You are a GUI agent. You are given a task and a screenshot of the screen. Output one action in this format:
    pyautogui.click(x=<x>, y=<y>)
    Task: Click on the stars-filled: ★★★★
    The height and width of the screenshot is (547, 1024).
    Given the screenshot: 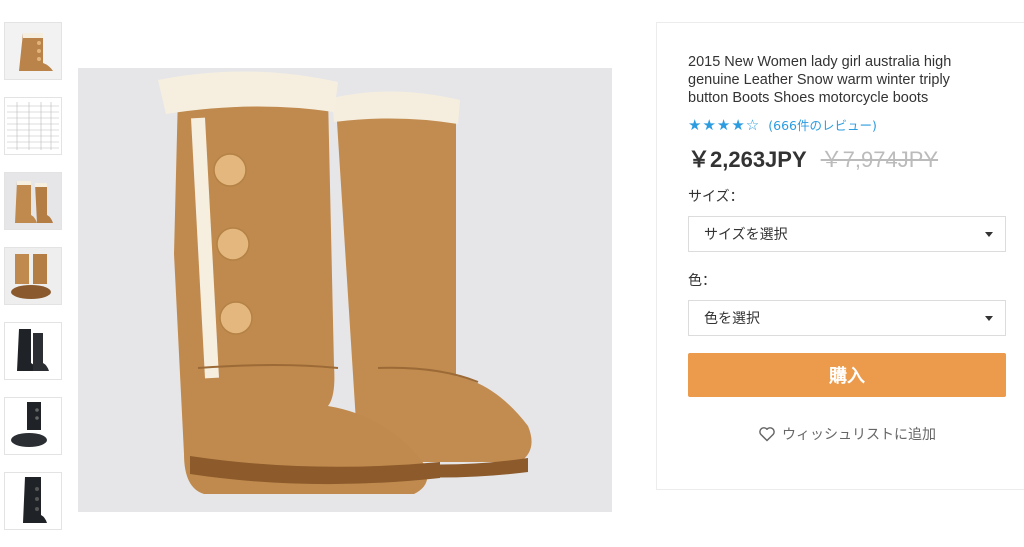 What is the action you would take?
    pyautogui.click(x=717, y=124)
    